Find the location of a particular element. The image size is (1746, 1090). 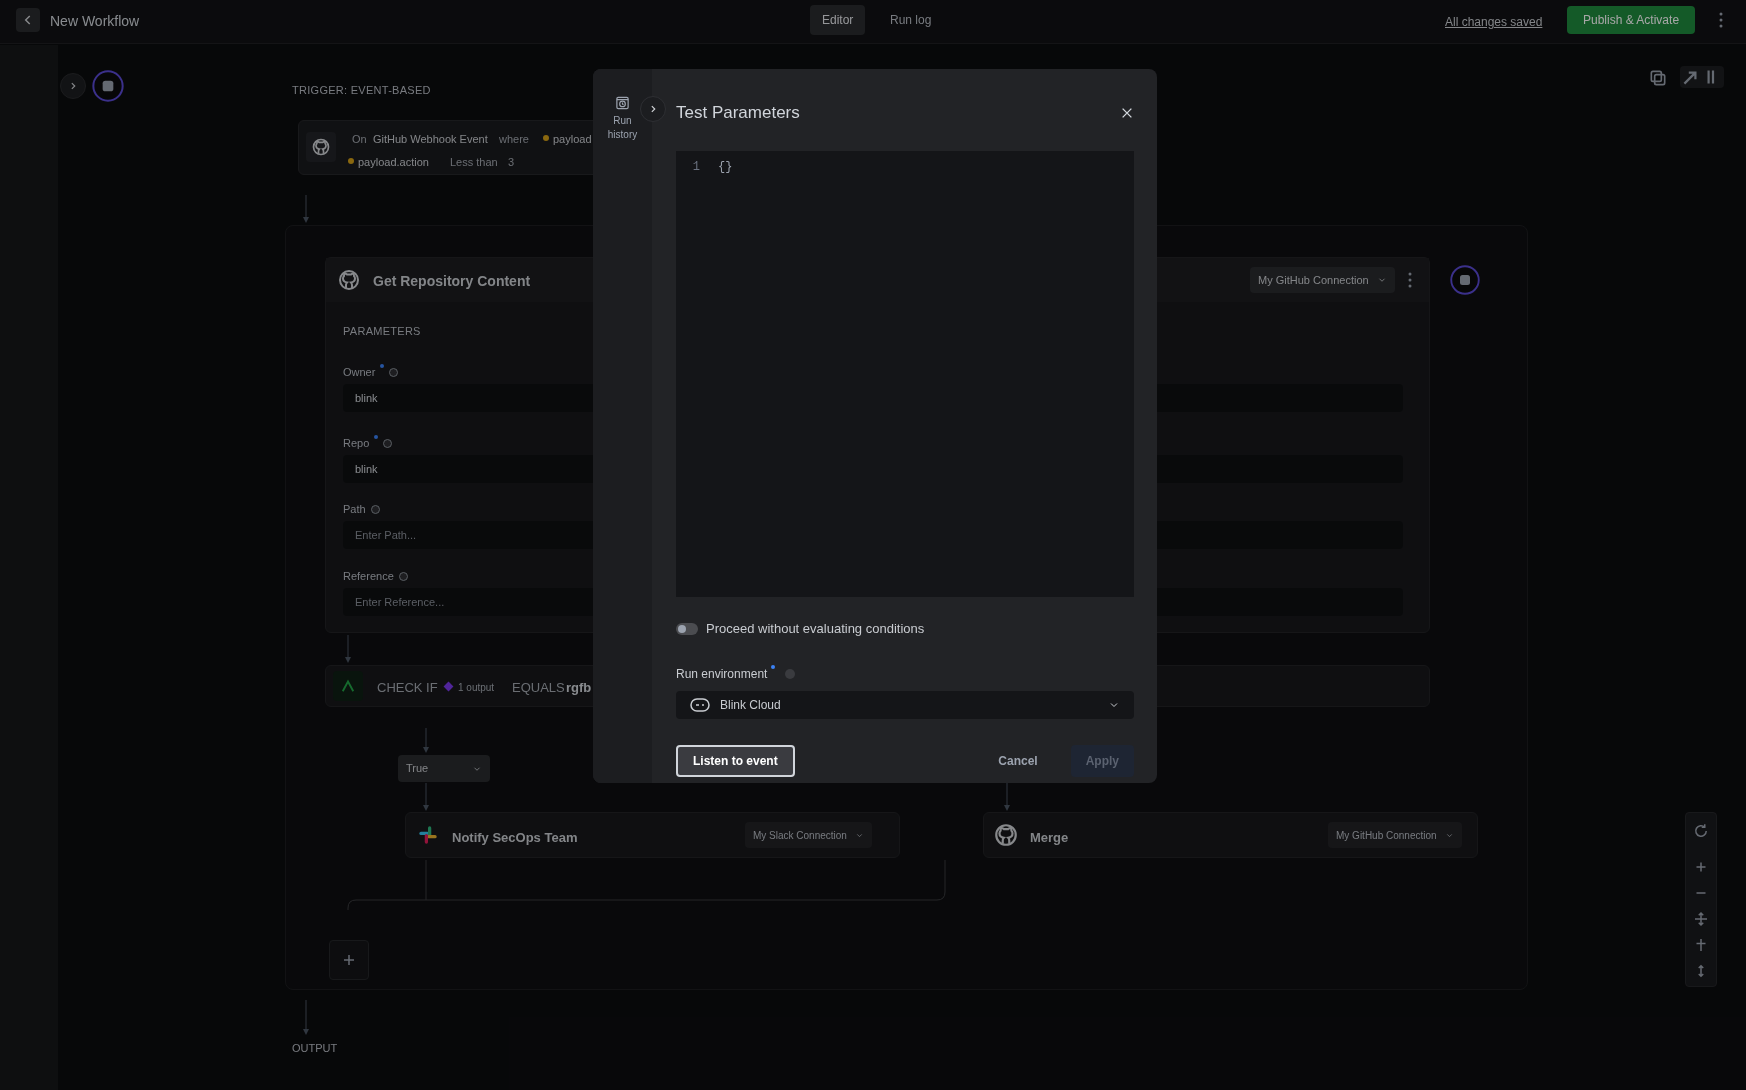

dialog-title: Test Parameters is located at coordinates (738, 113).